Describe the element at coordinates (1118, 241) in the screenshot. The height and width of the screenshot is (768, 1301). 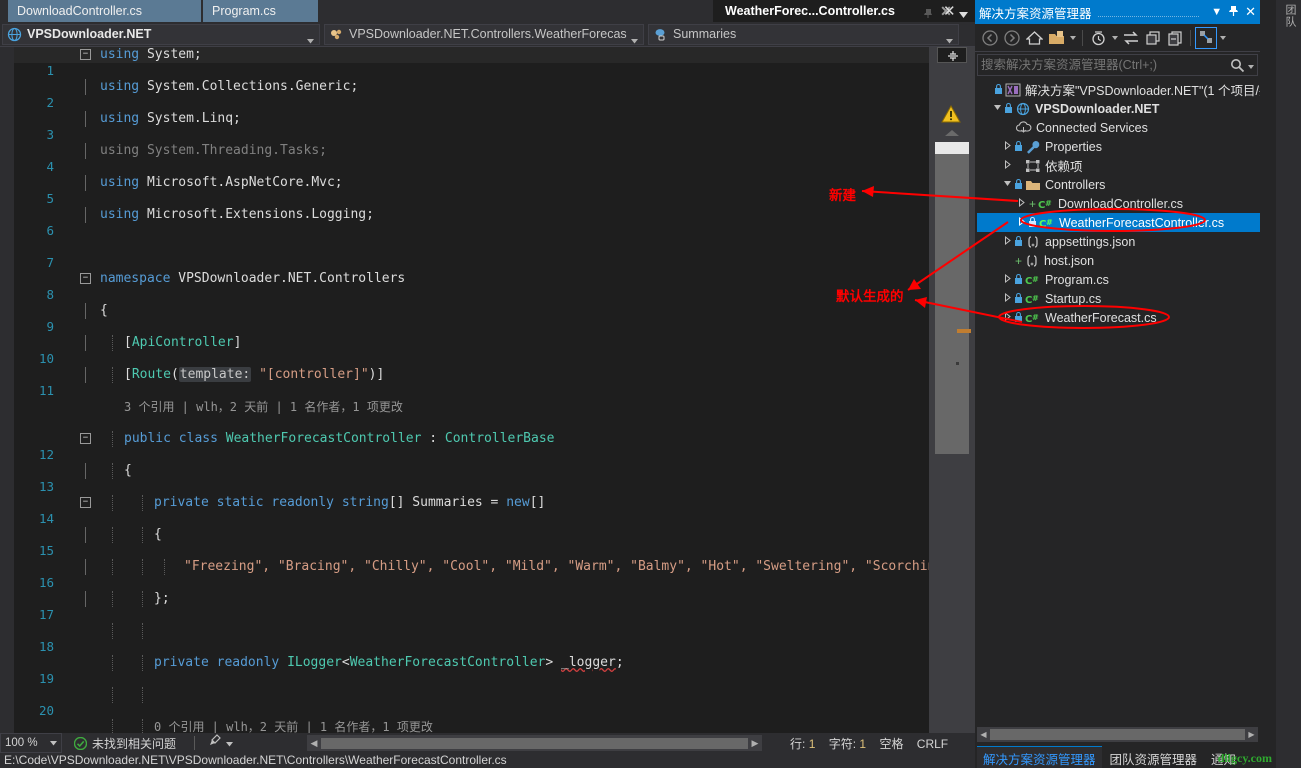
I see `tree-node-appsettings-json: appsettings.json` at that location.